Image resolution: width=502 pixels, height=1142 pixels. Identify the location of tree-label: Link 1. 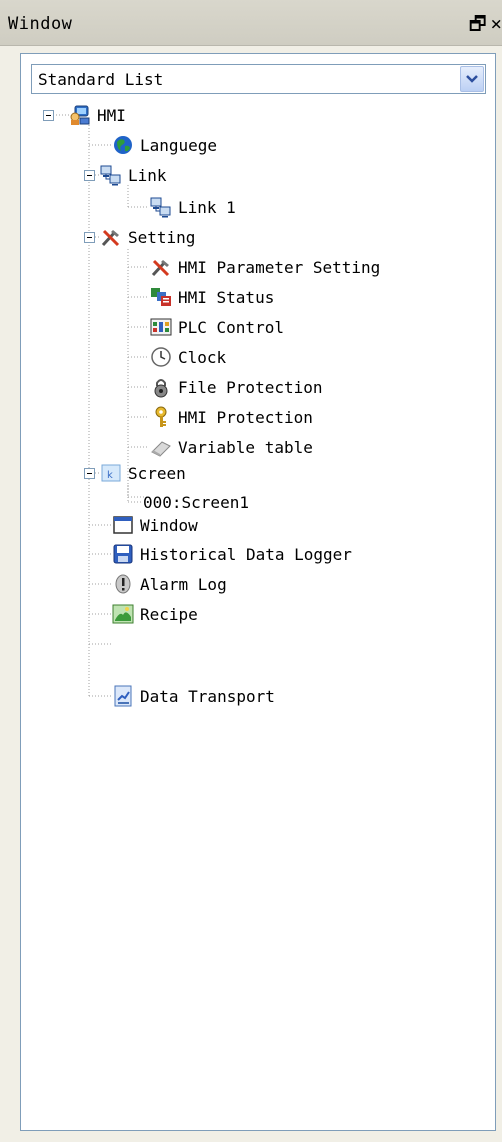
(207, 207).